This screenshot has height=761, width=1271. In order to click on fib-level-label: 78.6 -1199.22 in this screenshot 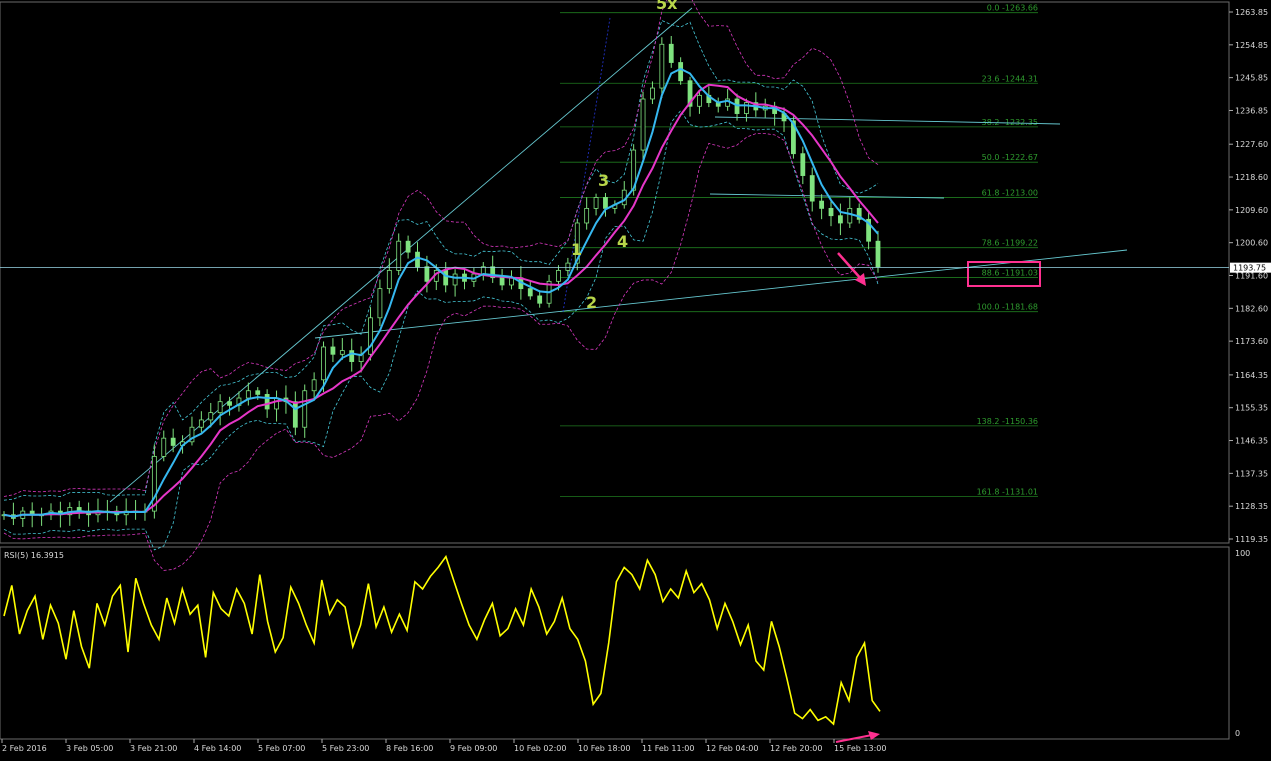, I will do `click(1010, 243)`.